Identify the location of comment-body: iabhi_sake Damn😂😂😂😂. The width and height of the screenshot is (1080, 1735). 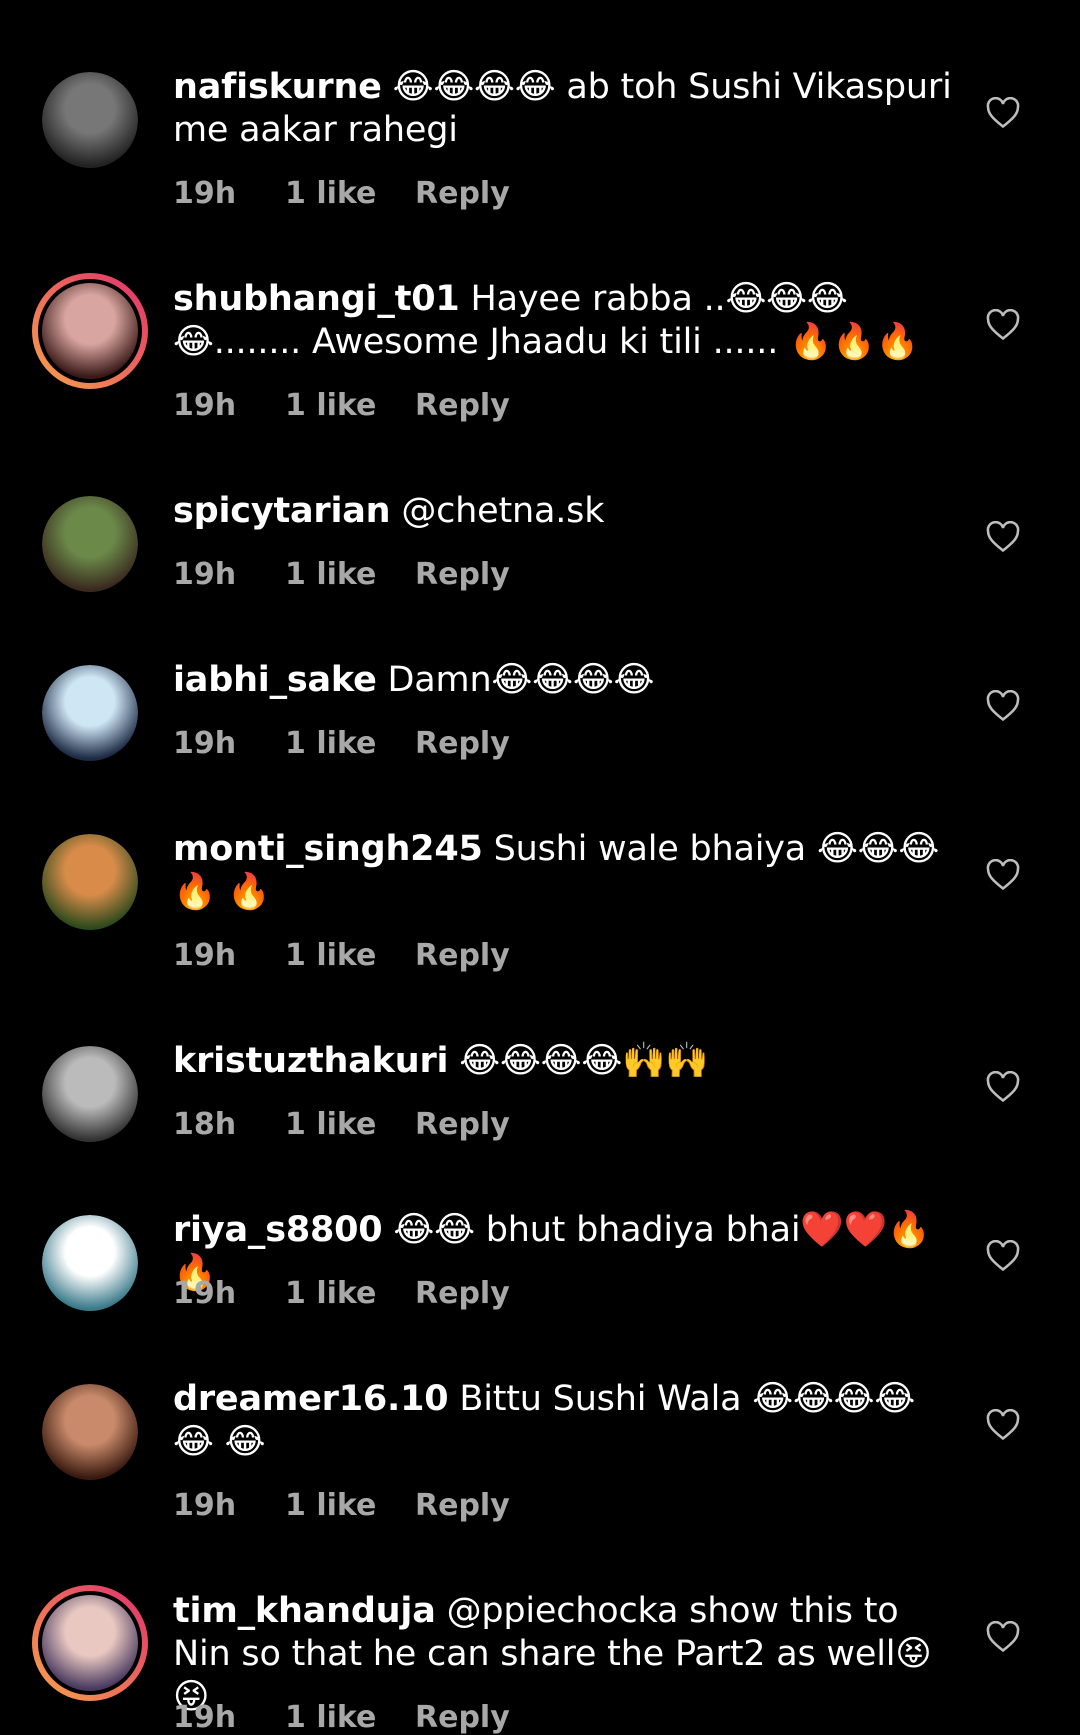
(563, 680).